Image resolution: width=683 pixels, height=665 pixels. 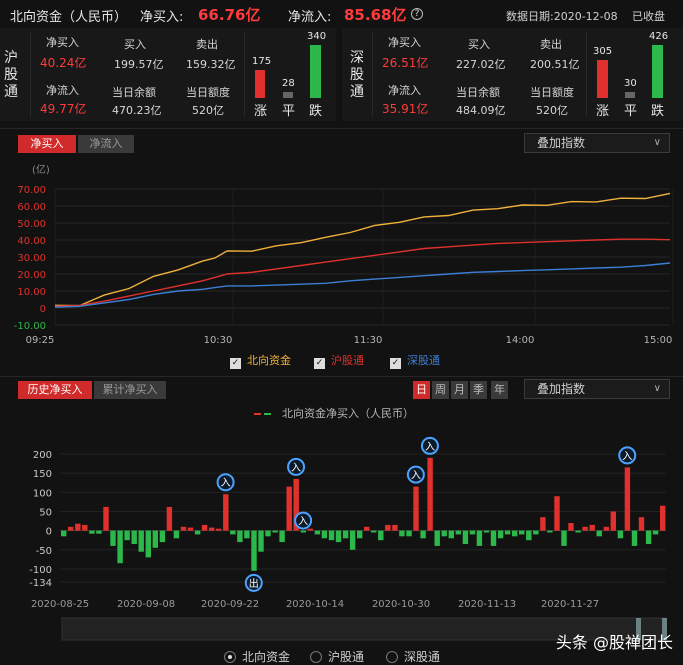 I want to click on y-tick-label: -10.00, so click(x=30, y=326).